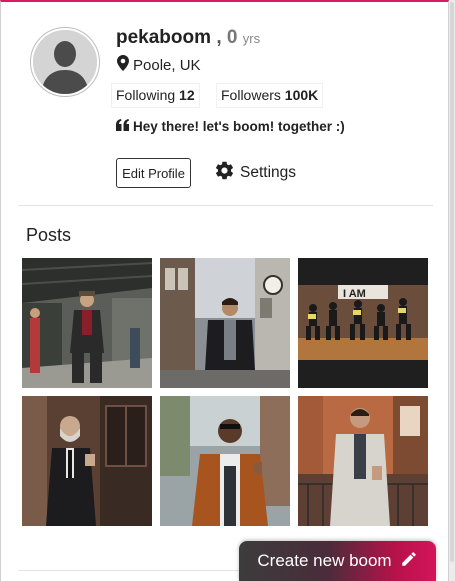 This screenshot has height=581, width=455. I want to click on map-marker-icon, so click(123, 65).